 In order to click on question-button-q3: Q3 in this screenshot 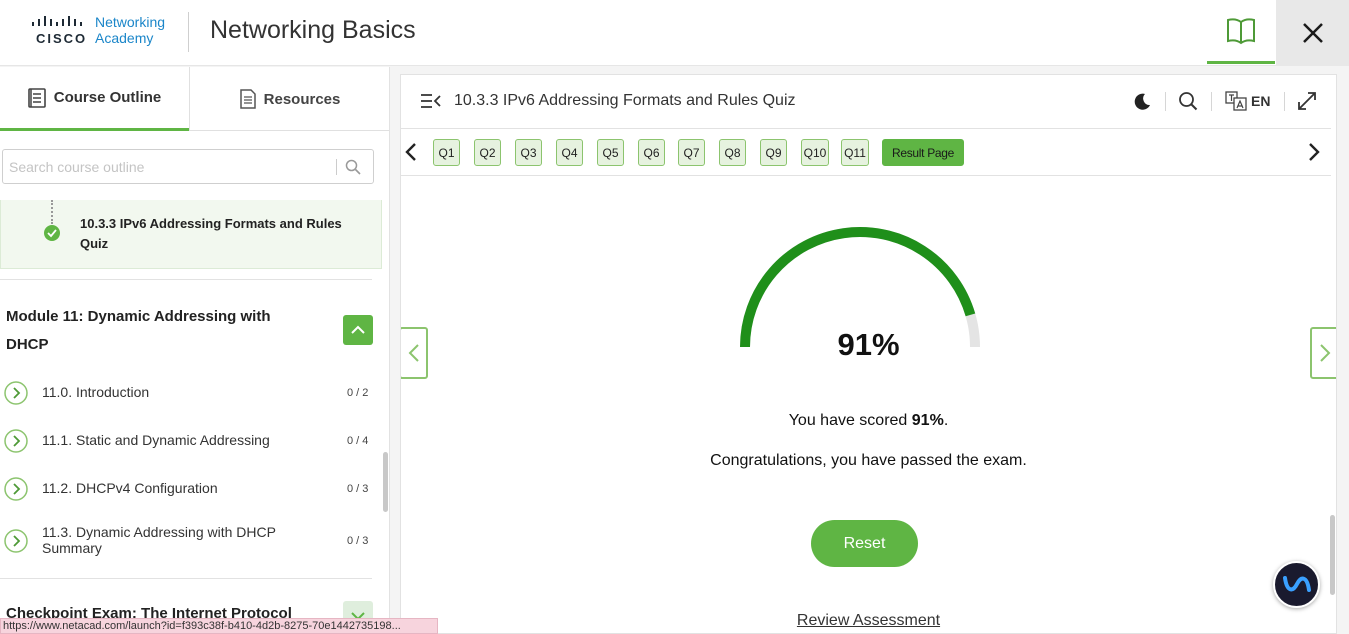, I will do `click(528, 152)`.